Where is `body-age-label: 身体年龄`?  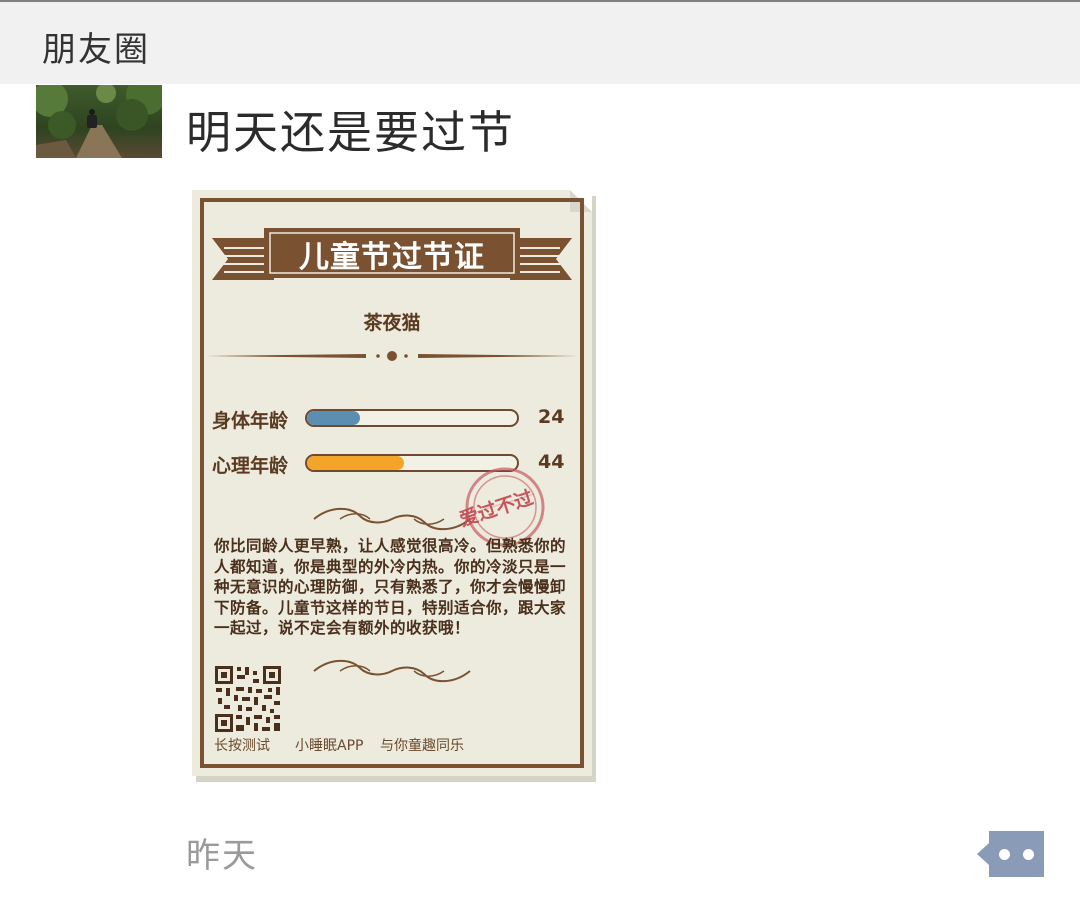 body-age-label: 身体年龄 is located at coordinates (250, 421).